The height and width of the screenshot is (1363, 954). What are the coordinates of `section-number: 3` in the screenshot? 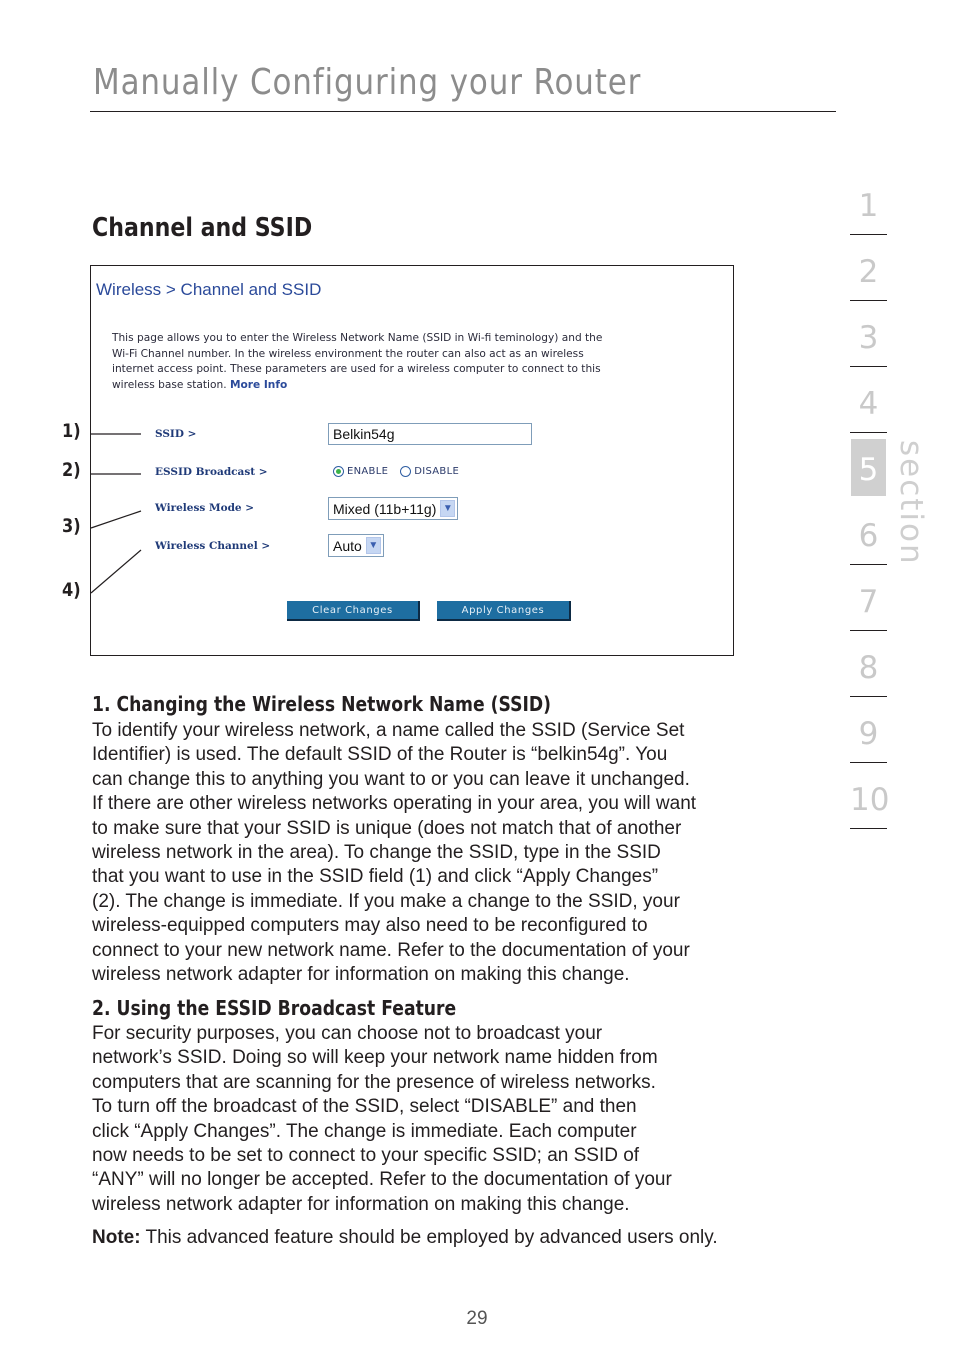 It's located at (868, 338).